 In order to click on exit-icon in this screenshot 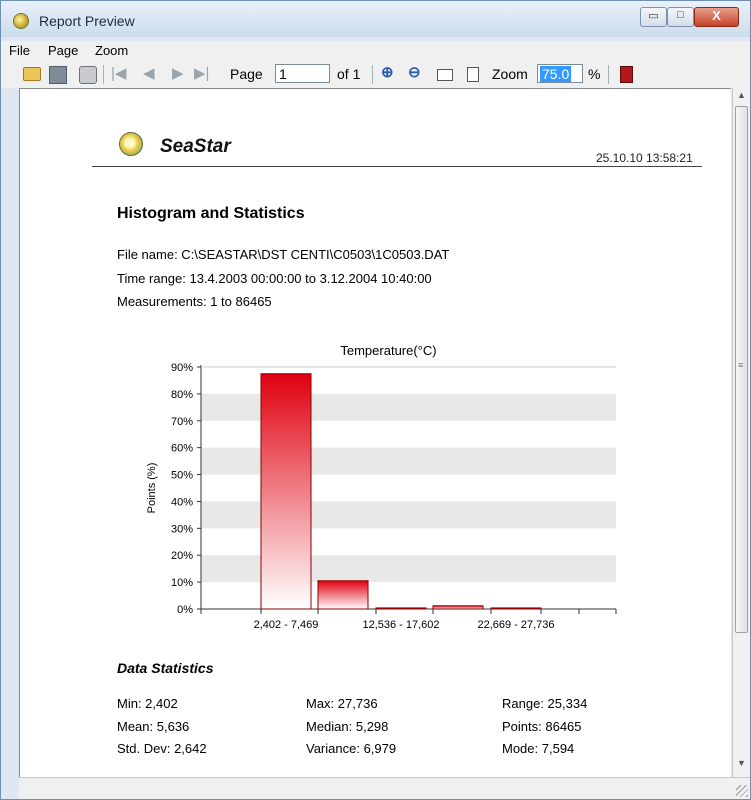, I will do `click(626, 74)`.